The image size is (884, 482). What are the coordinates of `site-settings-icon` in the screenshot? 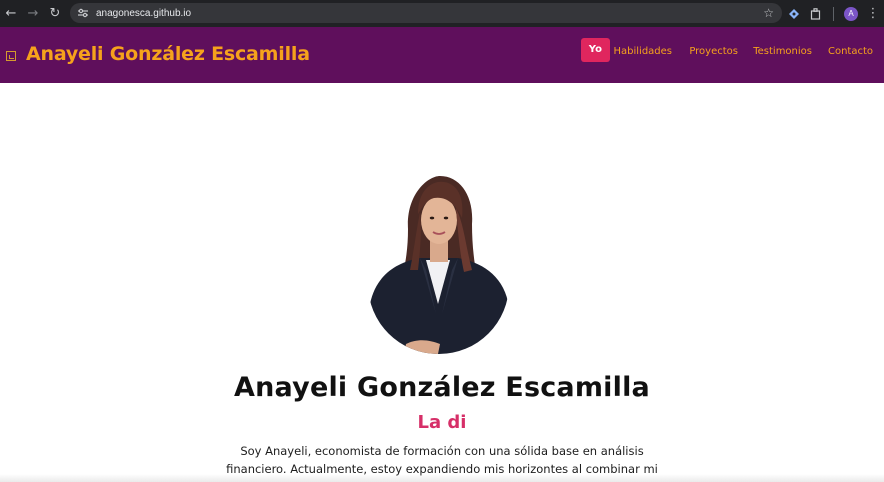 It's located at (83, 13).